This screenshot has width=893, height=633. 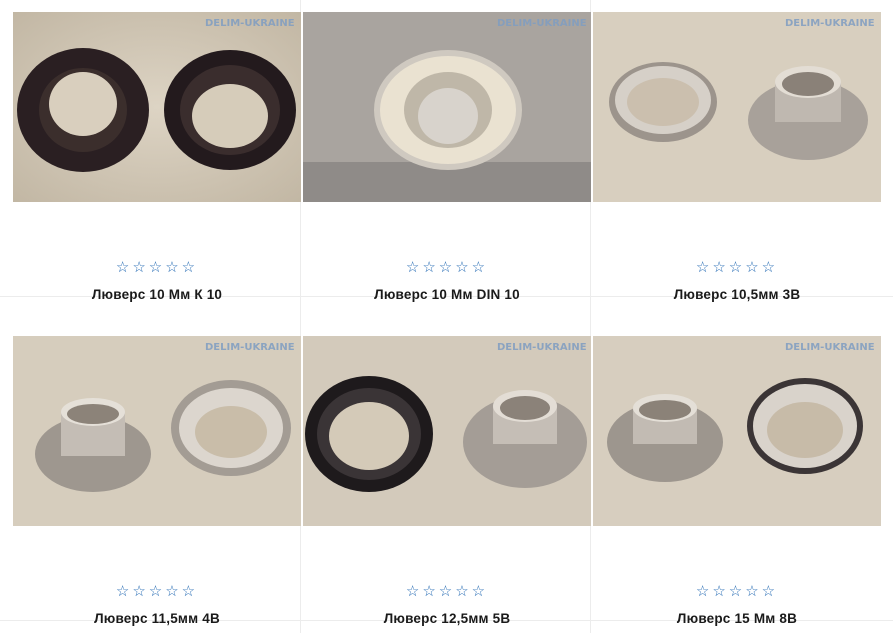 I want to click on black-and-nickel-eyelet-icon: DELIM-UKRAINE, so click(x=447, y=431).